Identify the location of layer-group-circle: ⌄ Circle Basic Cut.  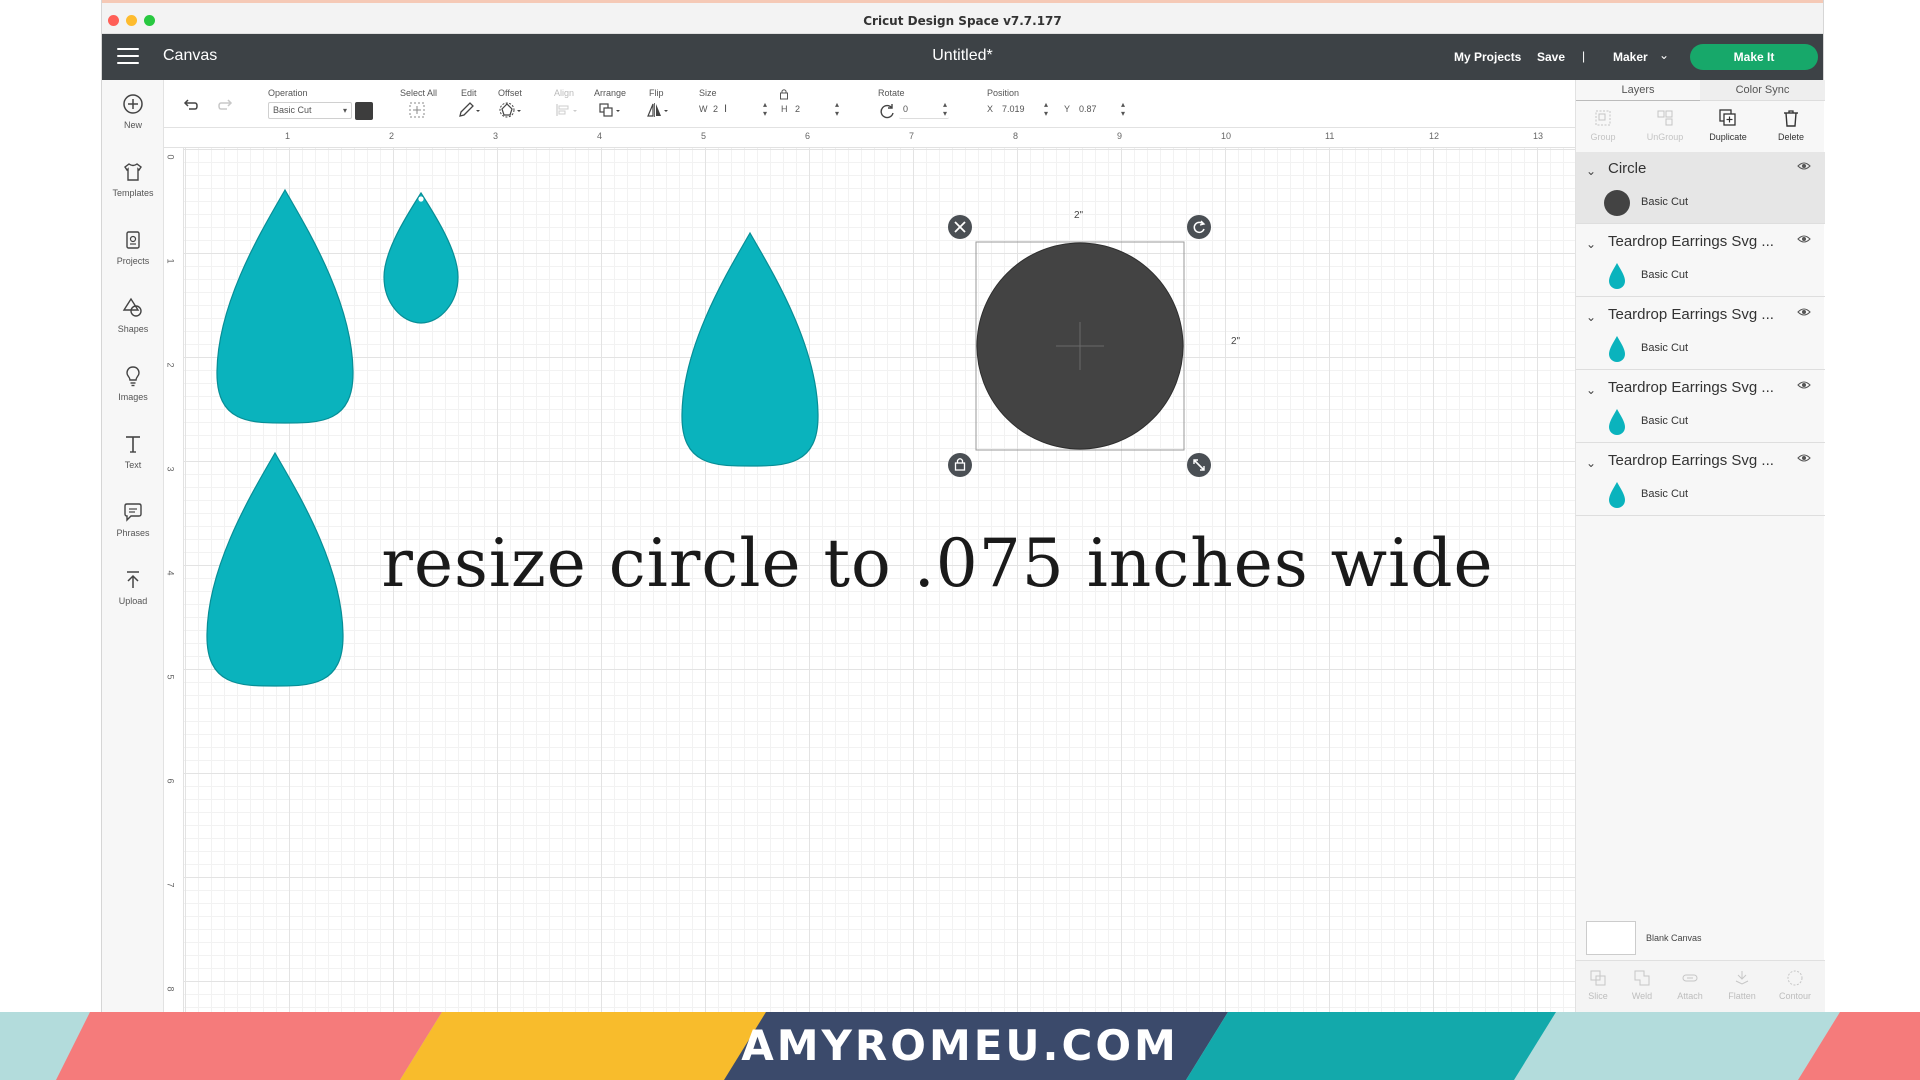
(1700, 188).